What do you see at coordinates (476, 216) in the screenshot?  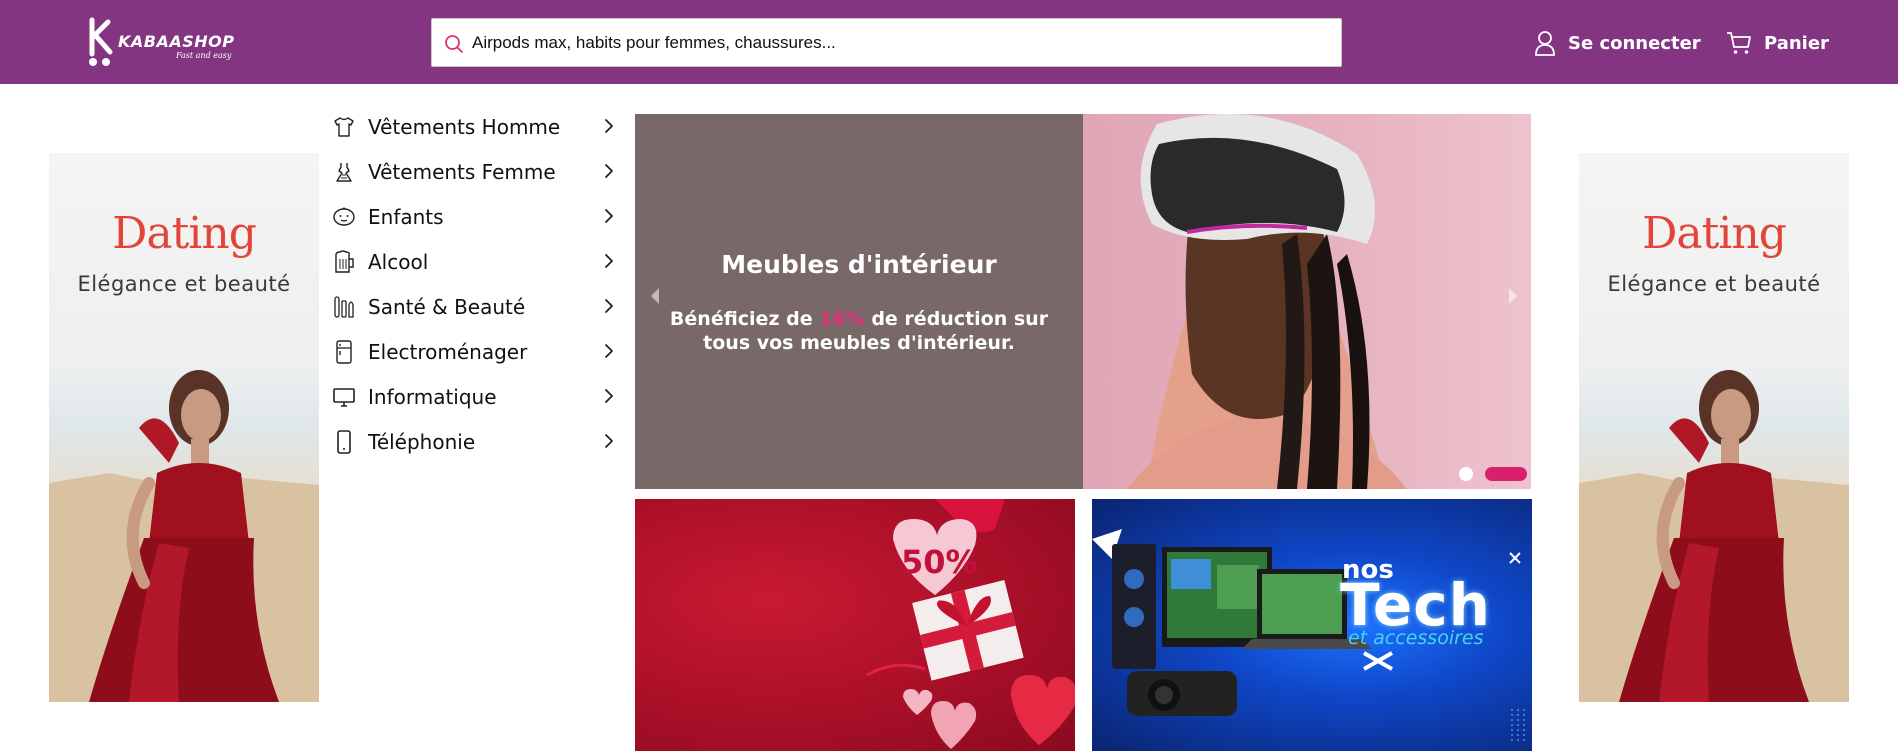 I see `category-item-enfants: Enfants` at bounding box center [476, 216].